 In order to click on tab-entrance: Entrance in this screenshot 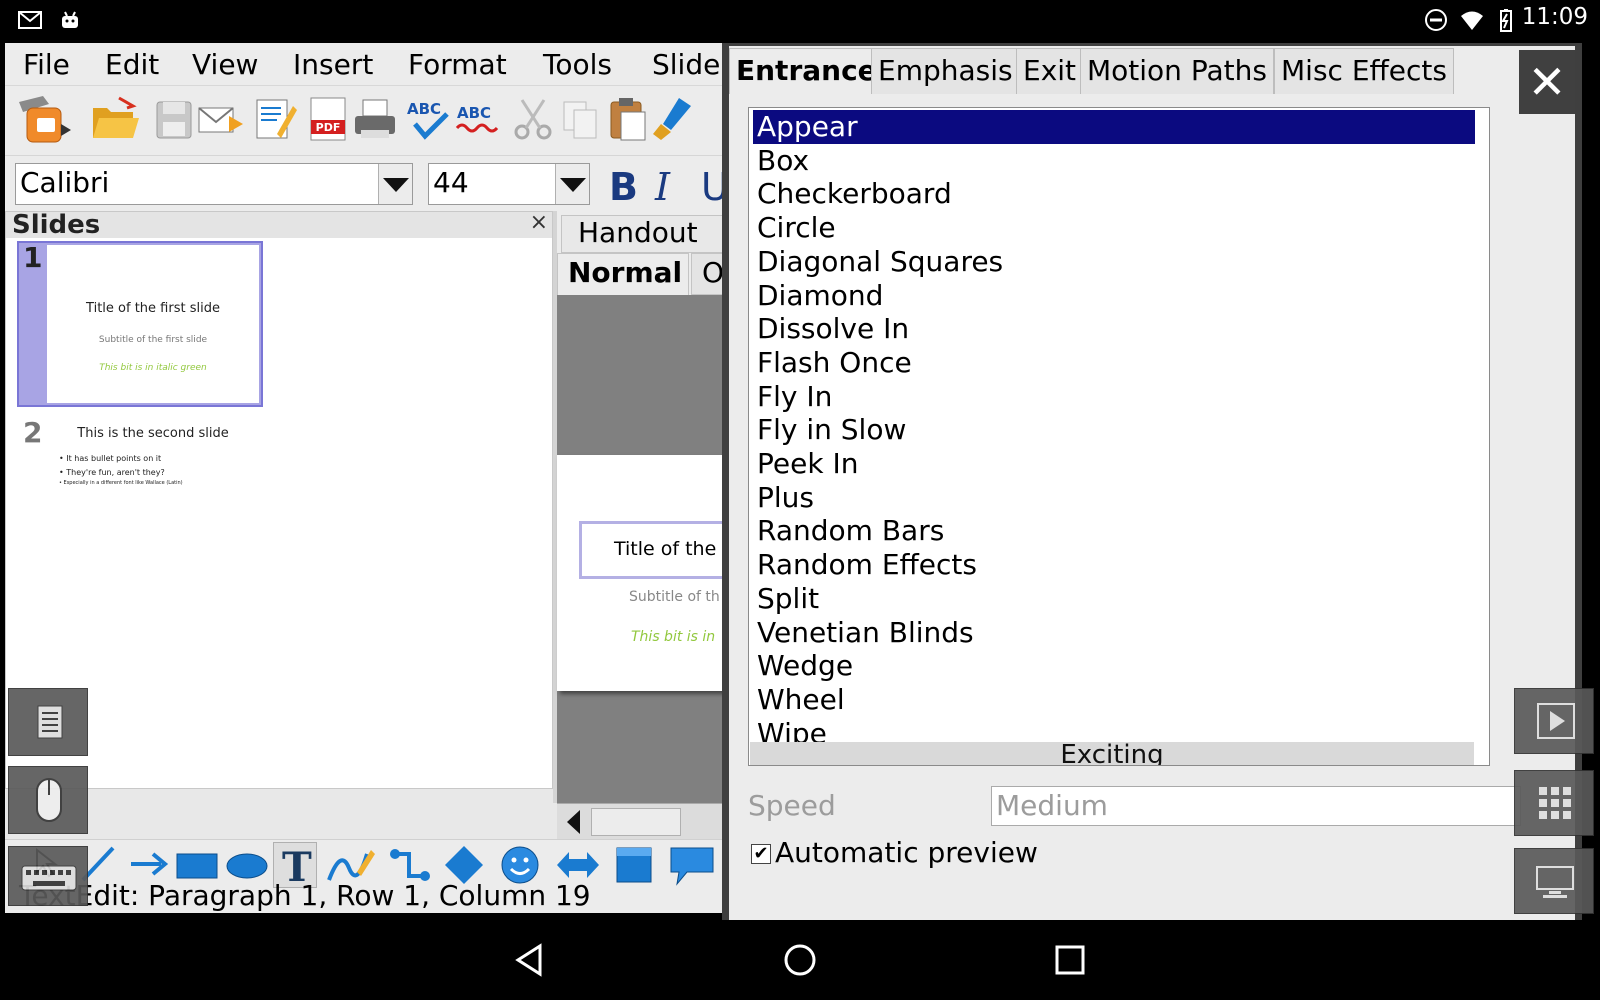, I will do `click(806, 71)`.